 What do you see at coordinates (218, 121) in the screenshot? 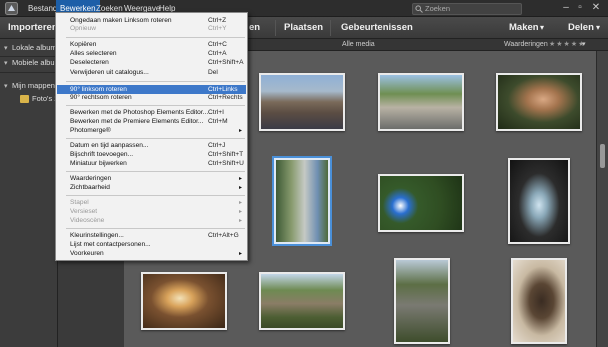
I see `menu-item-shortcut: Ctrl+M` at bounding box center [218, 121].